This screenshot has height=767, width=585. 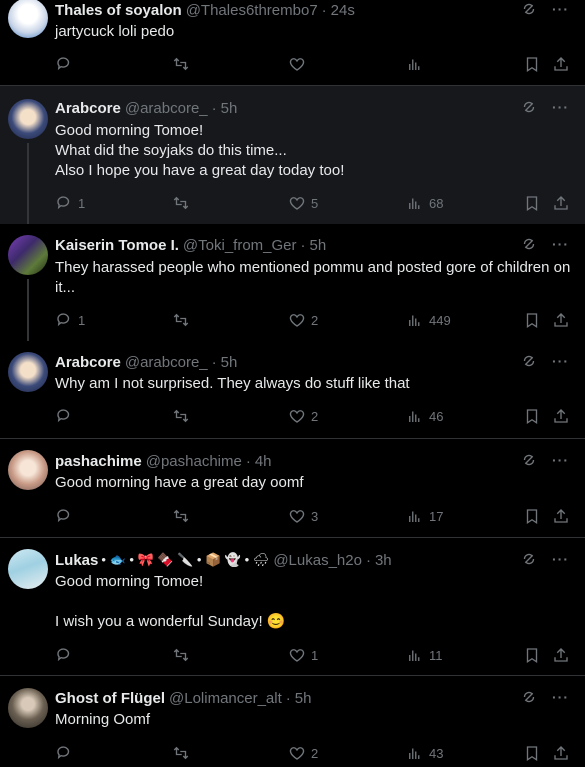 I want to click on views-button: 17, so click(x=424, y=516).